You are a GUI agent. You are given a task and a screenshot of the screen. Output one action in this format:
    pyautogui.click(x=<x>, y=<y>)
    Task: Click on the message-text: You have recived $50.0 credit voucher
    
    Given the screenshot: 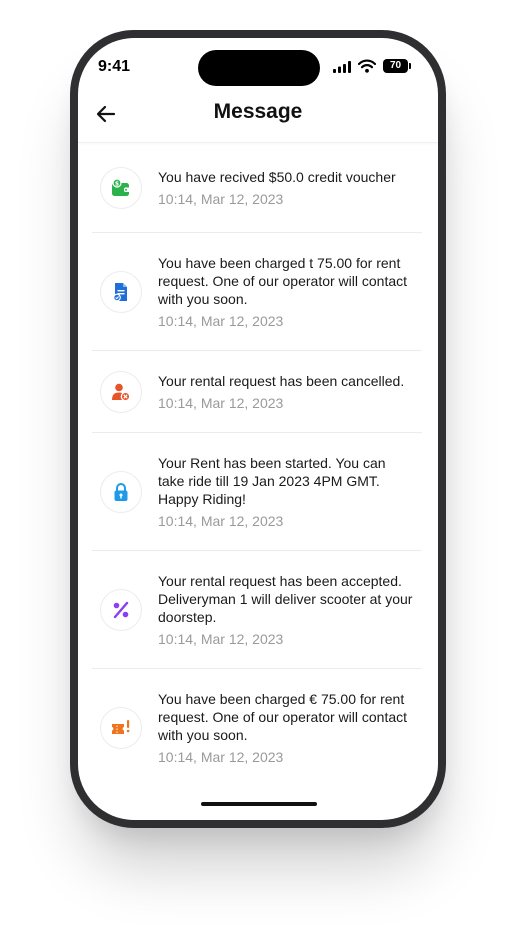 What is the action you would take?
    pyautogui.click(x=277, y=176)
    